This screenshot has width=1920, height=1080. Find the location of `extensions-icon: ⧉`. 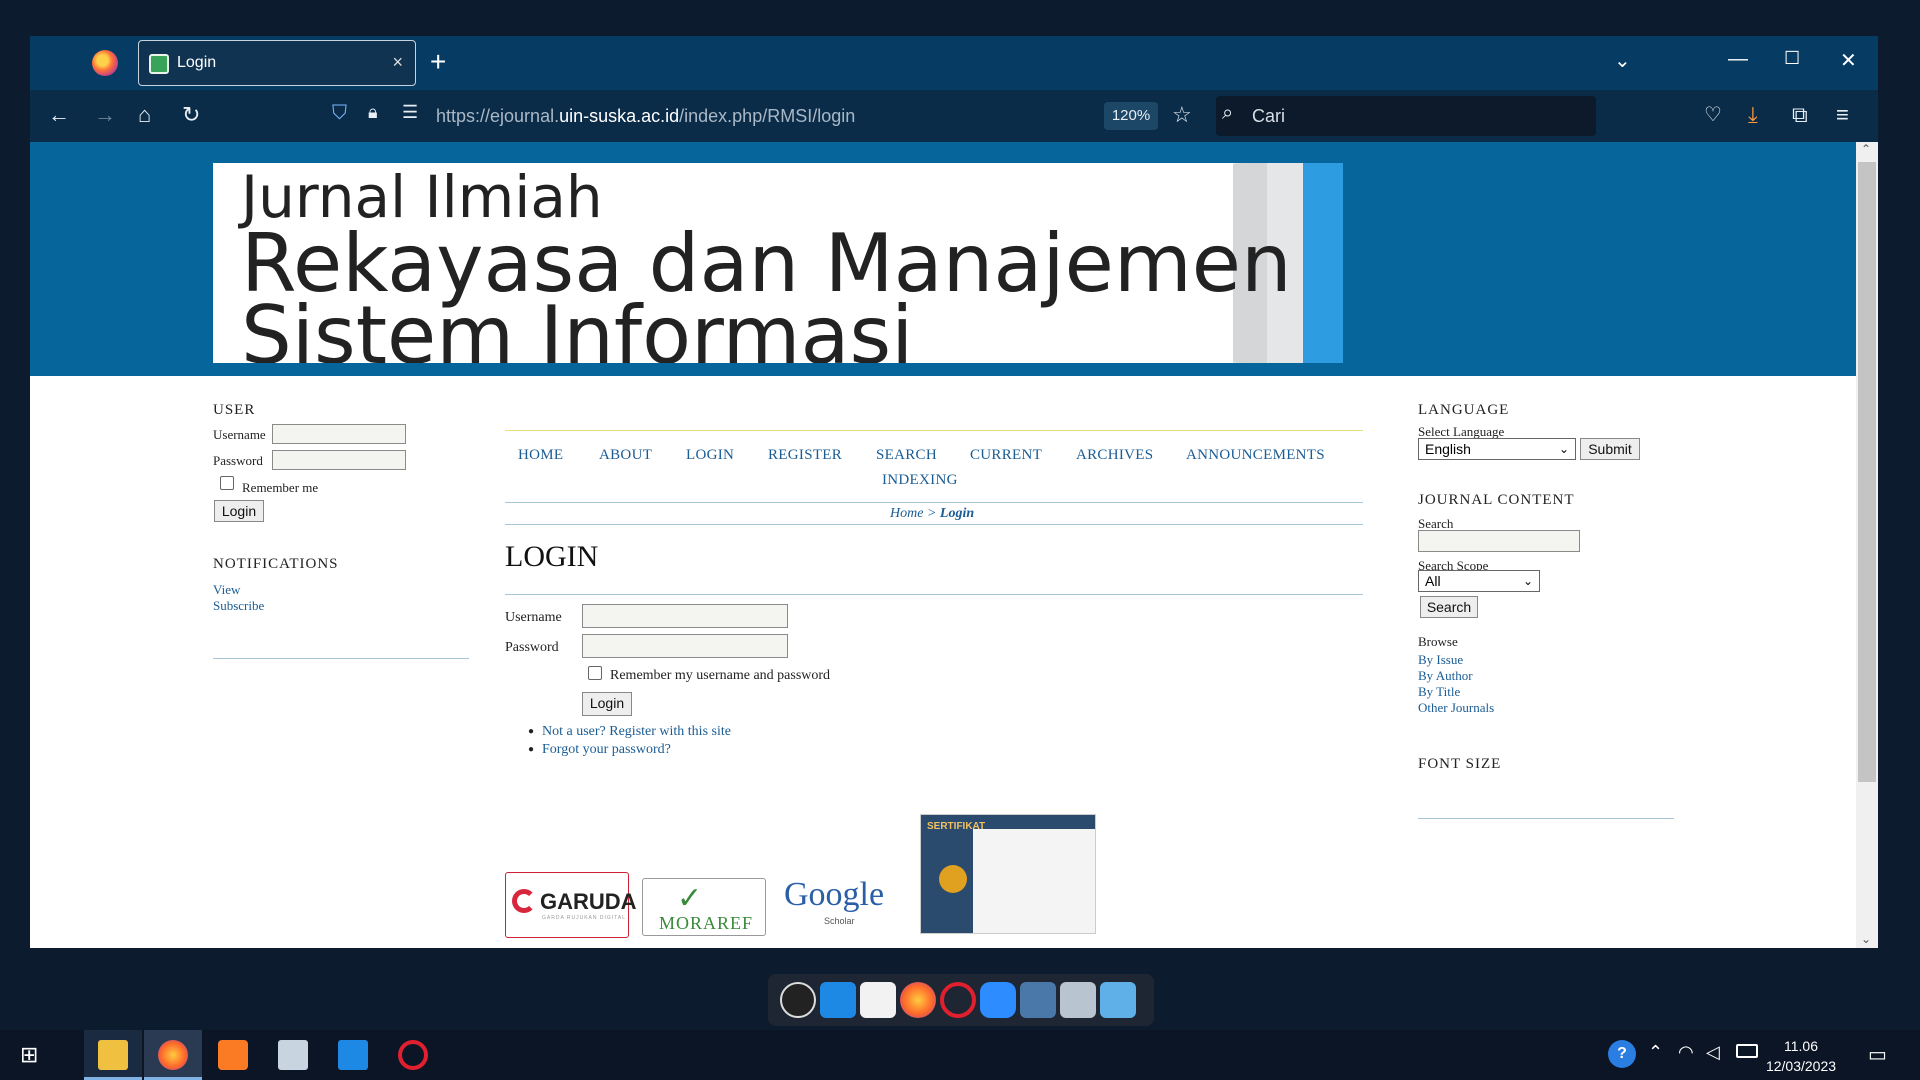

extensions-icon: ⧉ is located at coordinates (1800, 115).